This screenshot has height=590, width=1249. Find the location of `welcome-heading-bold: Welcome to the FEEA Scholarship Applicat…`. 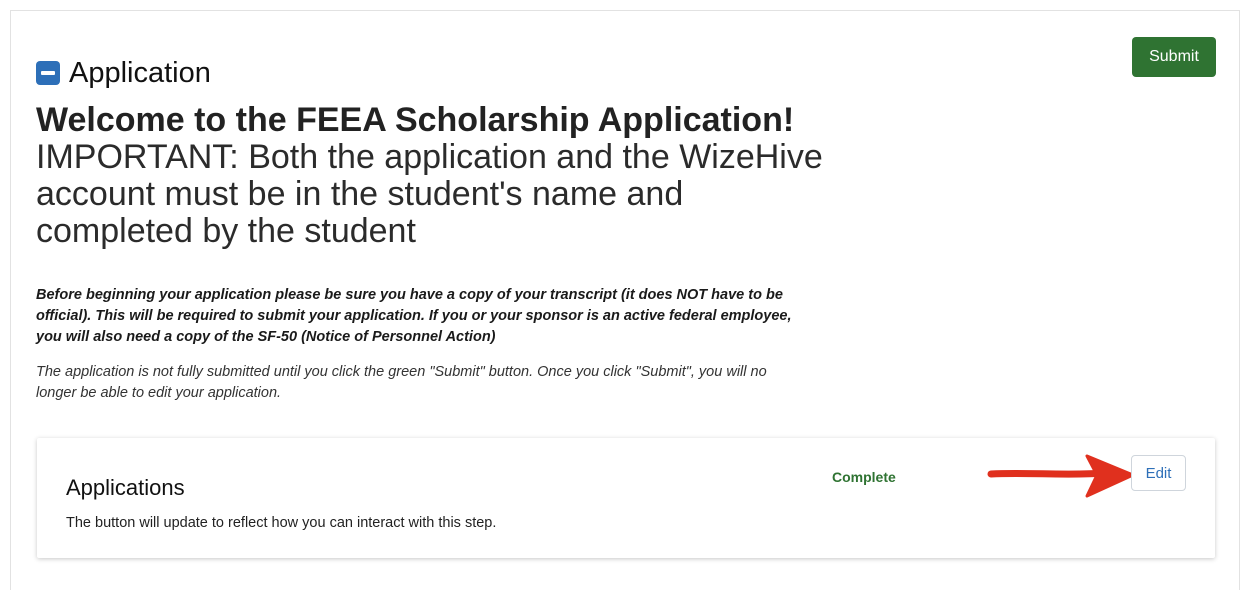

welcome-heading-bold: Welcome to the FEEA Scholarship Applicat… is located at coordinates (415, 120).